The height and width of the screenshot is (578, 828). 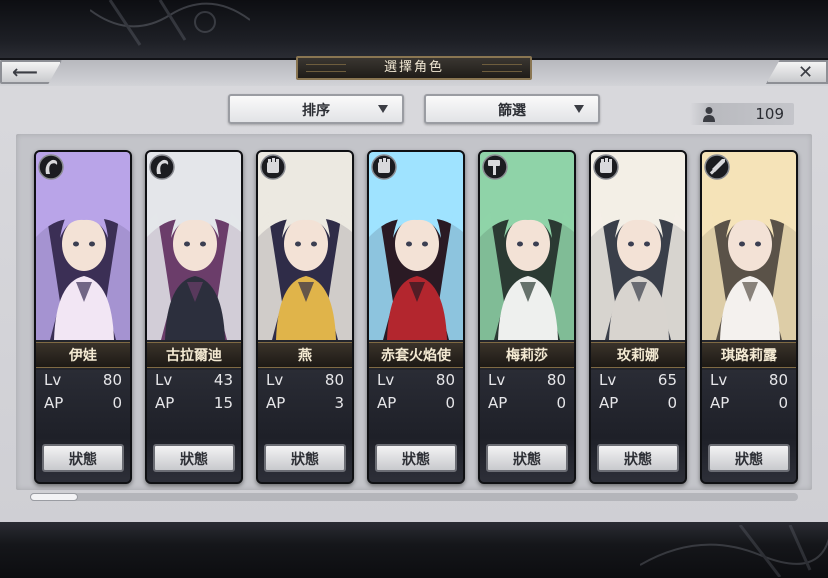 I want to click on character-card: 玫莉娜 Lv 65 AP 0 狀態, so click(x=638, y=317).